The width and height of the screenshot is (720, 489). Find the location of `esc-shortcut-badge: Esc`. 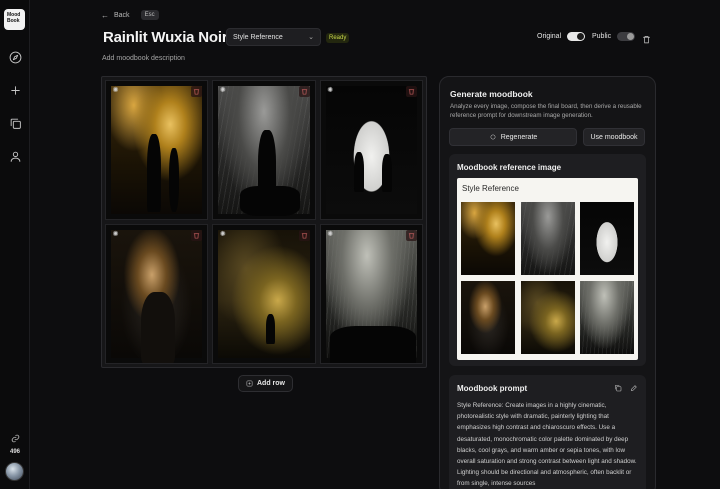

esc-shortcut-badge: Esc is located at coordinates (149, 15).